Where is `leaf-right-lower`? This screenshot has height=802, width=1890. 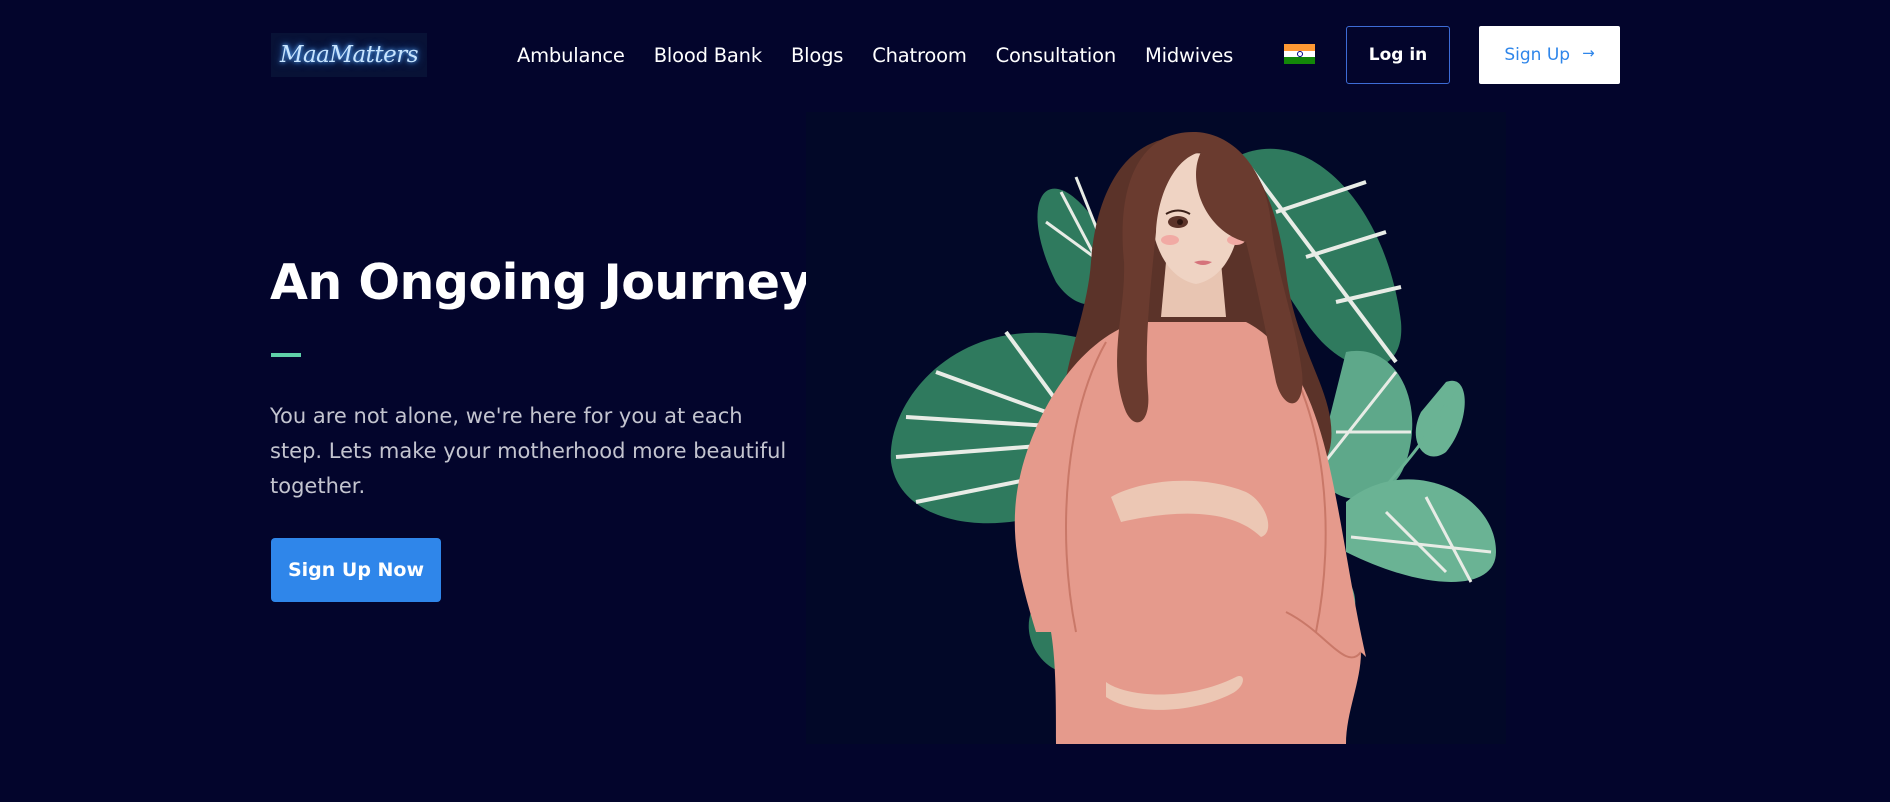
leaf-right-lower is located at coordinates (1421, 531).